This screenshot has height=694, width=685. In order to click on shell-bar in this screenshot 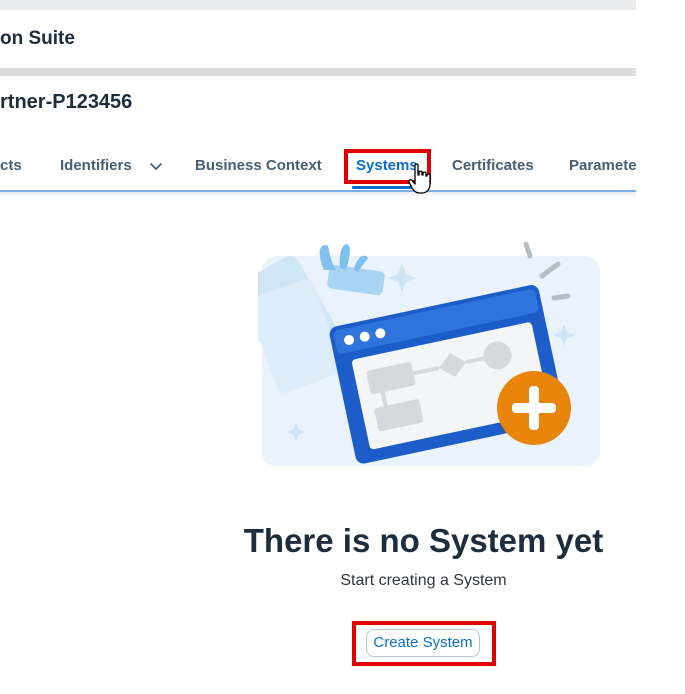, I will do `click(318, 39)`.